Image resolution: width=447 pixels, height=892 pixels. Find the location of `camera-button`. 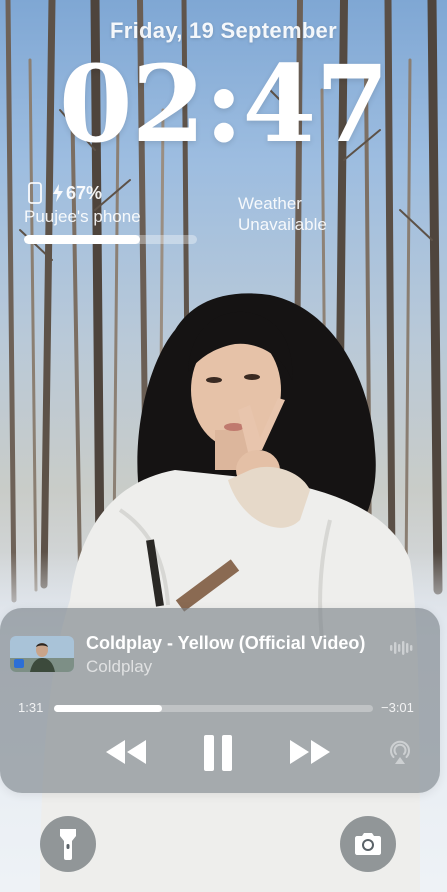

camera-button is located at coordinates (368, 844).